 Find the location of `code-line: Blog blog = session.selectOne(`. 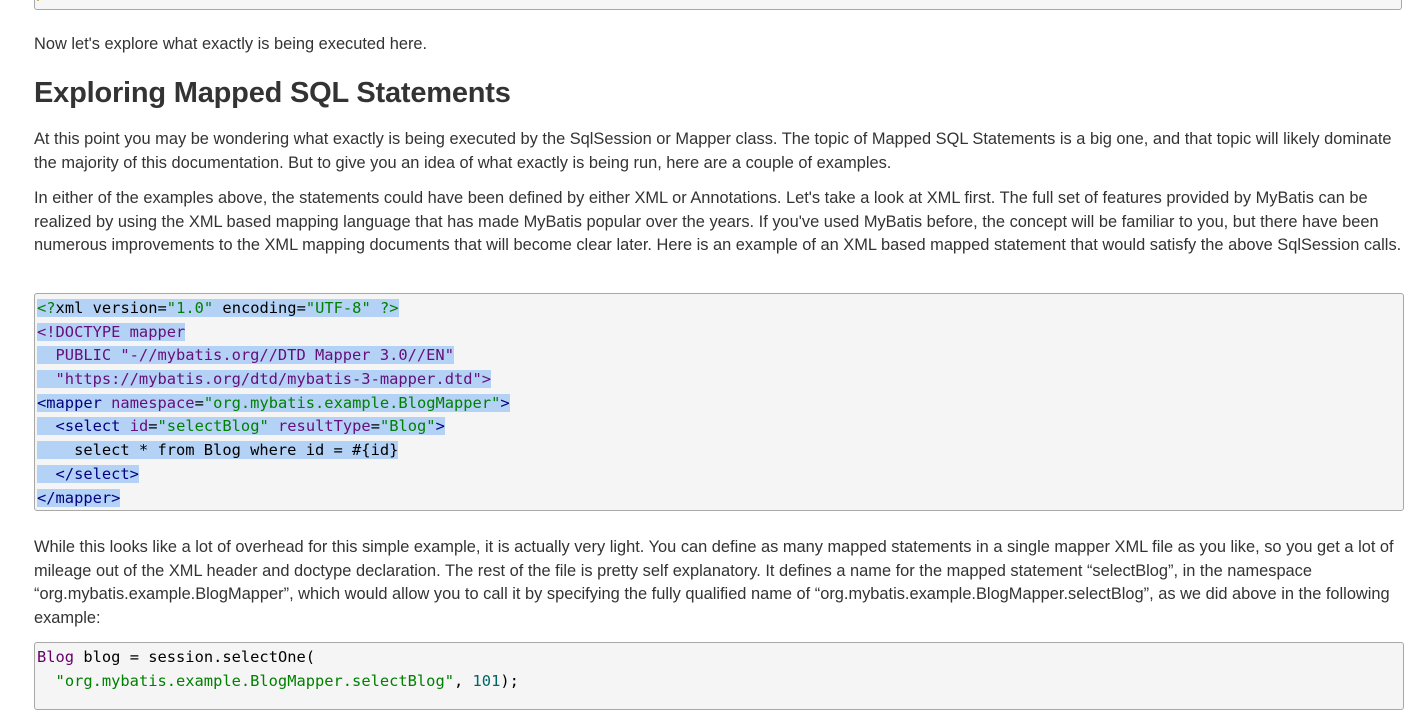

code-line: Blog blog = session.selectOne( is located at coordinates (176, 657).